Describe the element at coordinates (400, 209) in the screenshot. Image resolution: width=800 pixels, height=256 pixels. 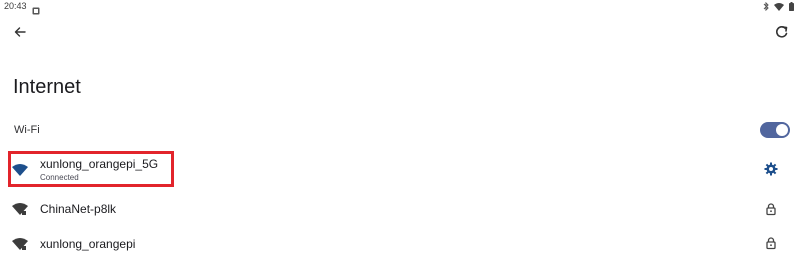
I see `network-item-chinanet-p8lk: ChinaNet-p8lk` at that location.